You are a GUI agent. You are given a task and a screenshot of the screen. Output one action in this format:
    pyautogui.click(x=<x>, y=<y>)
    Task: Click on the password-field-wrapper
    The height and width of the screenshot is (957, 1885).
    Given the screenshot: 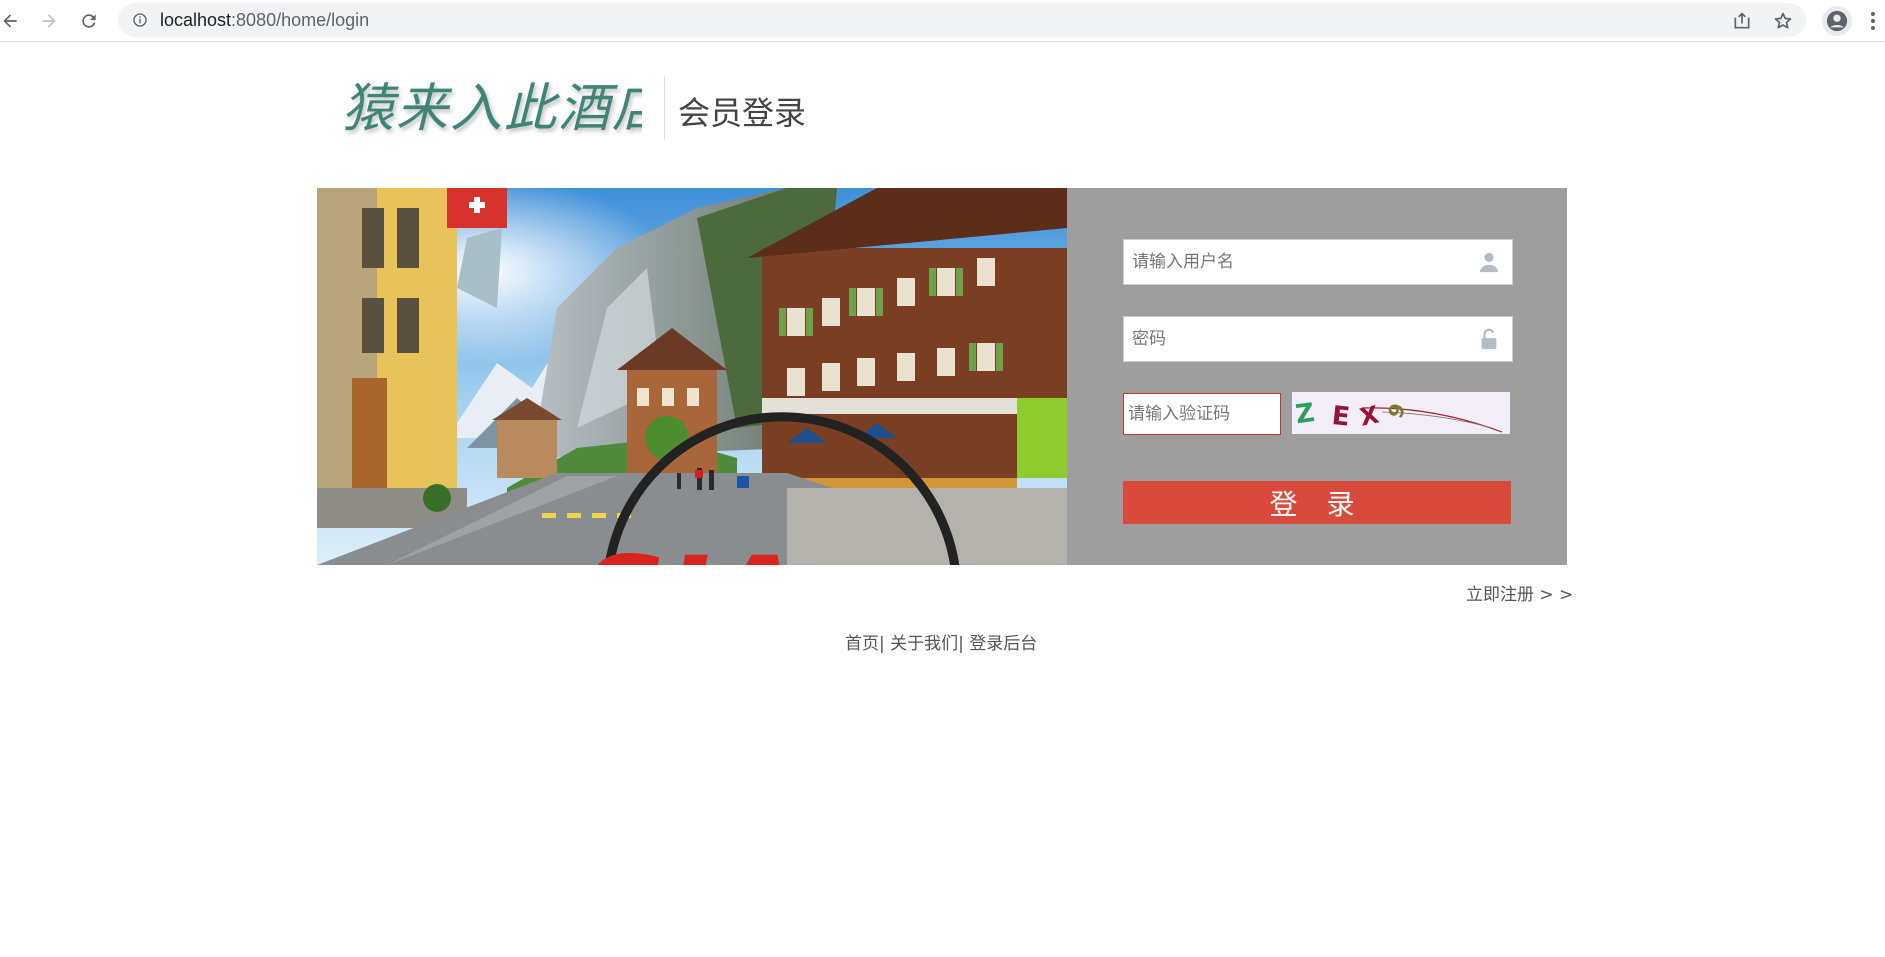 What is the action you would take?
    pyautogui.click(x=1318, y=339)
    